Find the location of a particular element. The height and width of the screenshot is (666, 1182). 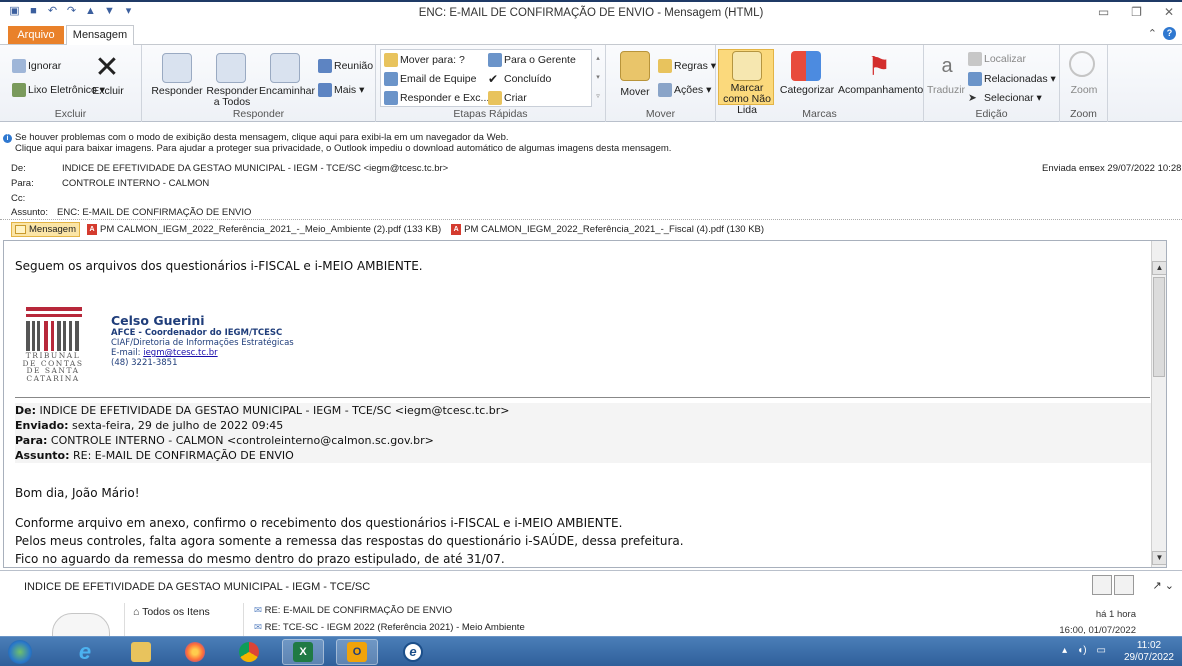

taskbar-outlook: O is located at coordinates (357, 652).